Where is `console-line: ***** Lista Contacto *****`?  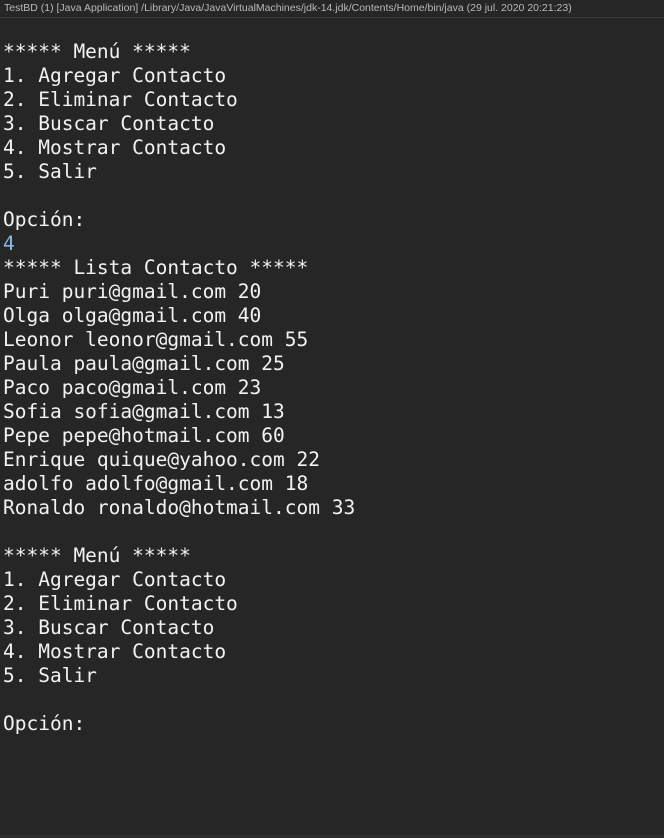 console-line: ***** Lista Contacto ***** is located at coordinates (156, 267).